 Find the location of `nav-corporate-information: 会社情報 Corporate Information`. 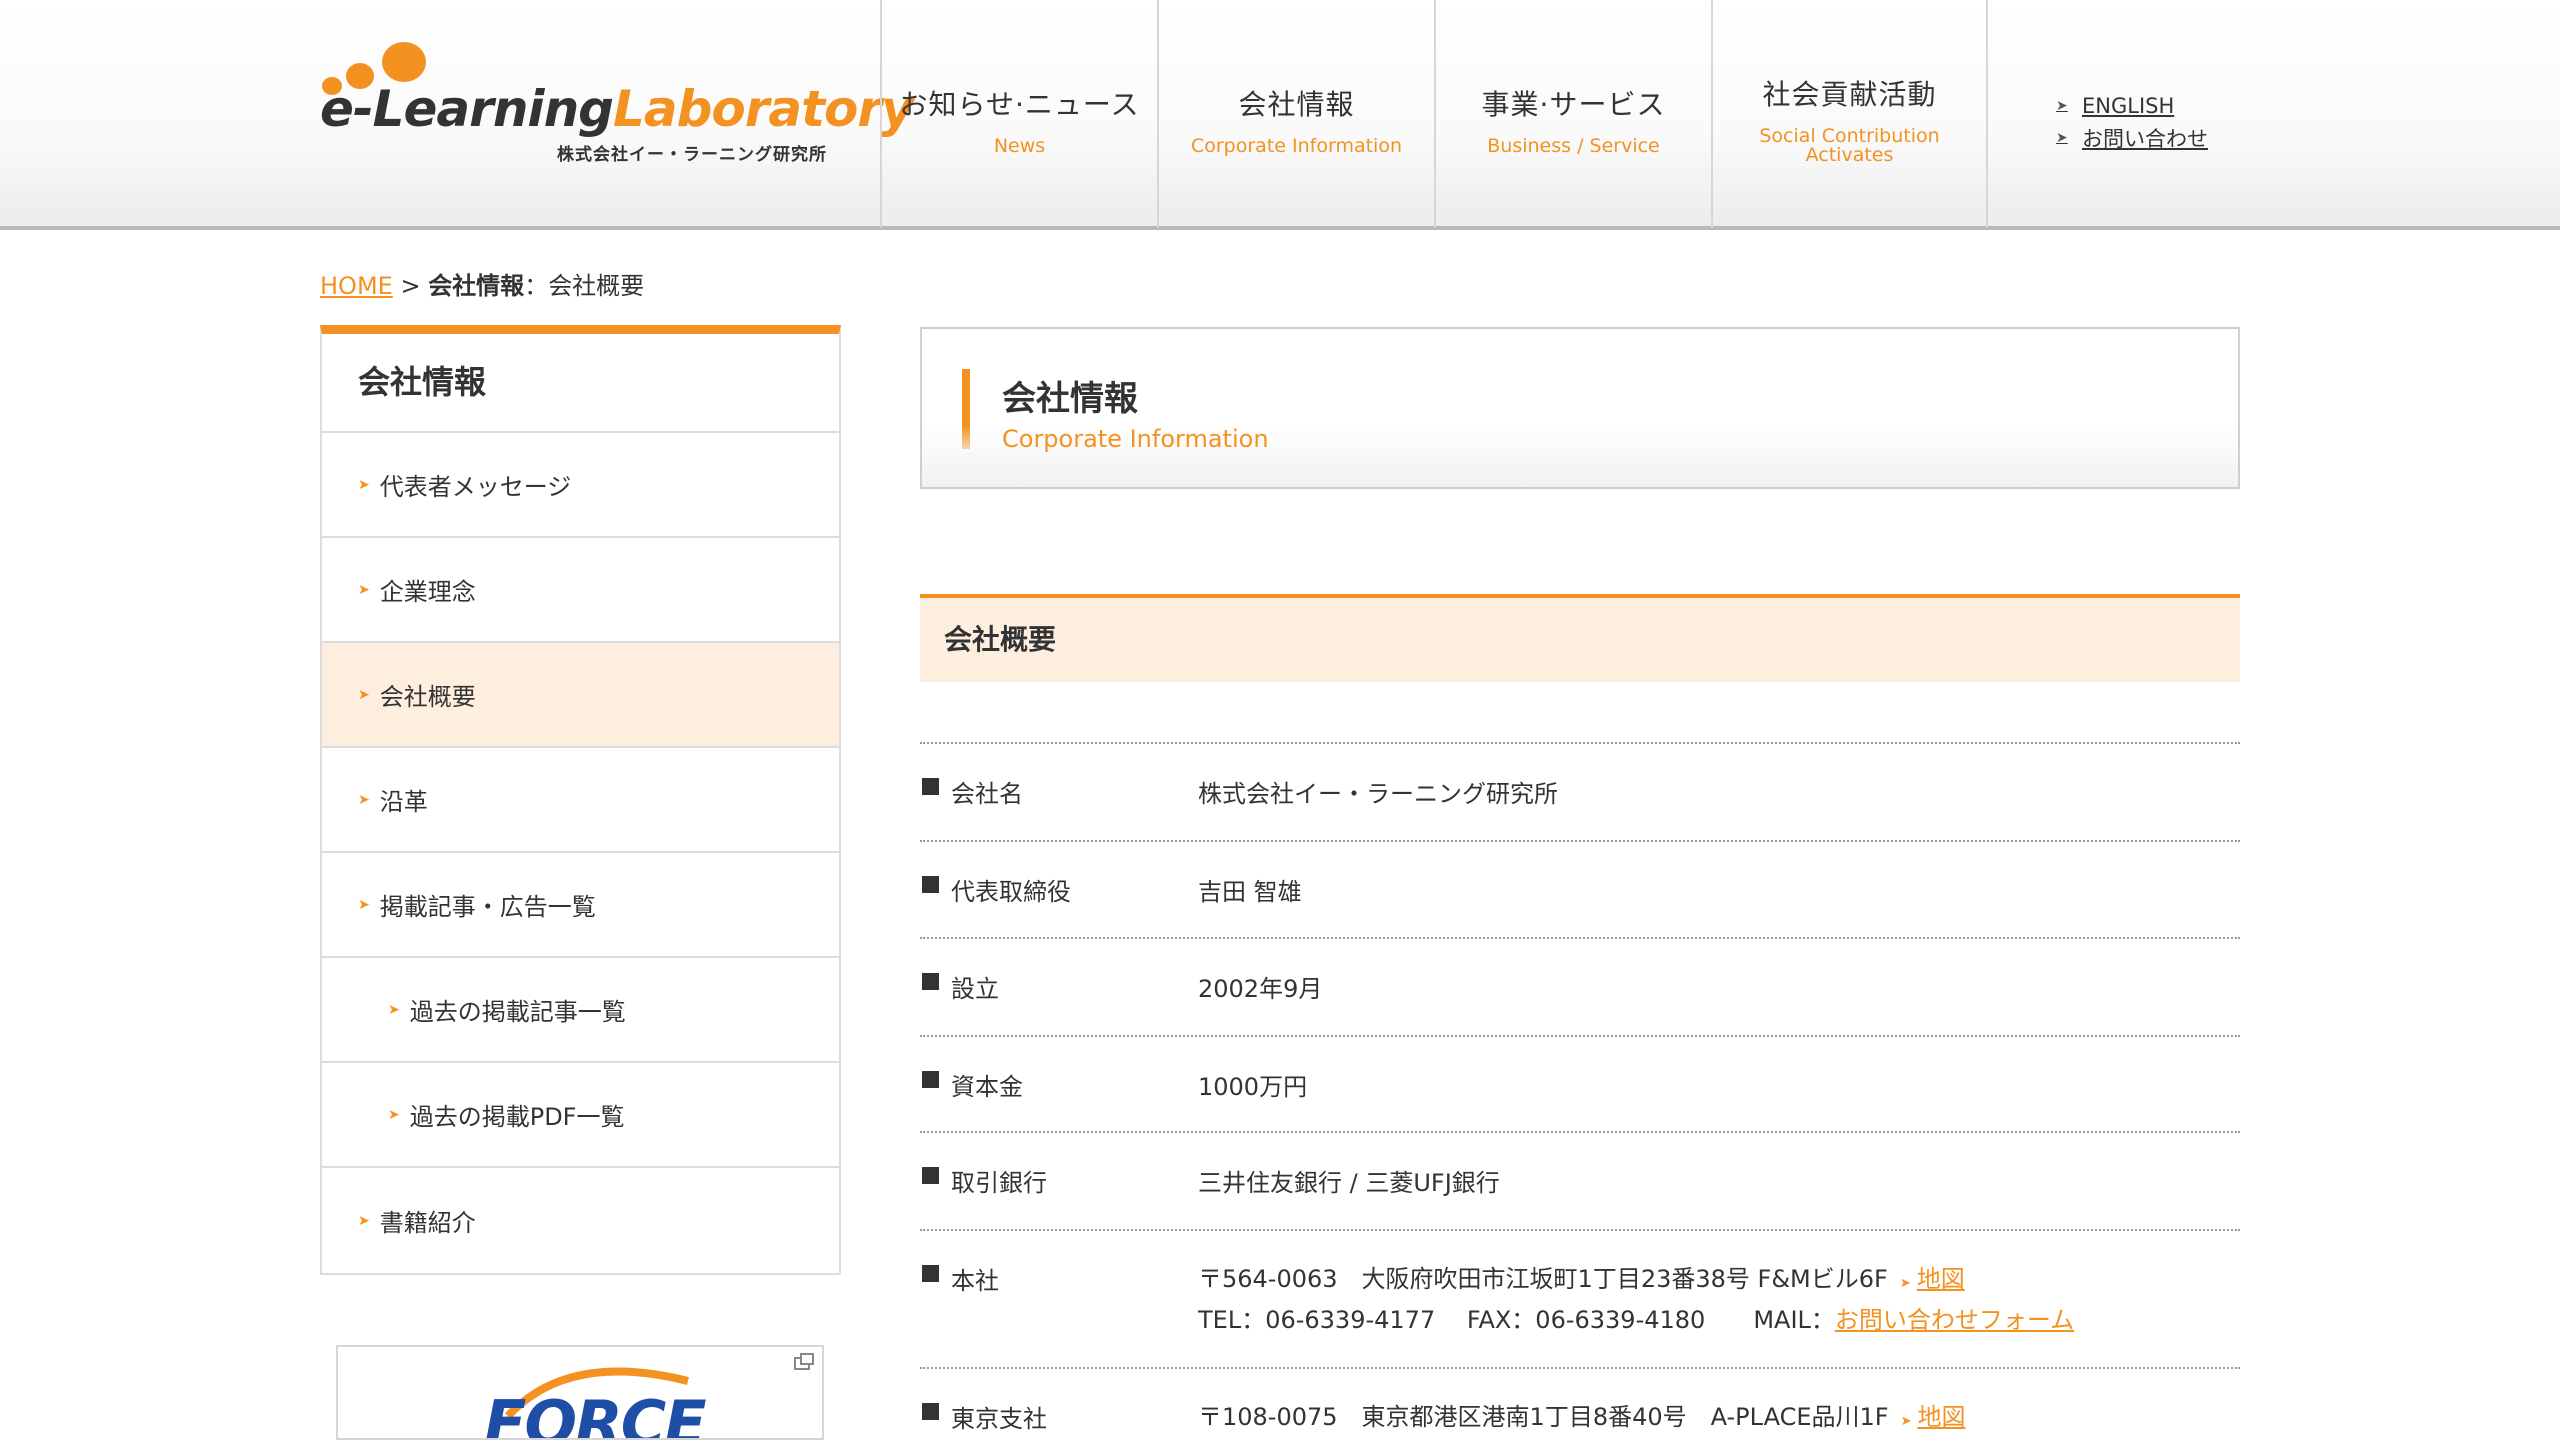

nav-corporate-information: 会社情報 Corporate Information is located at coordinates (1295, 114).